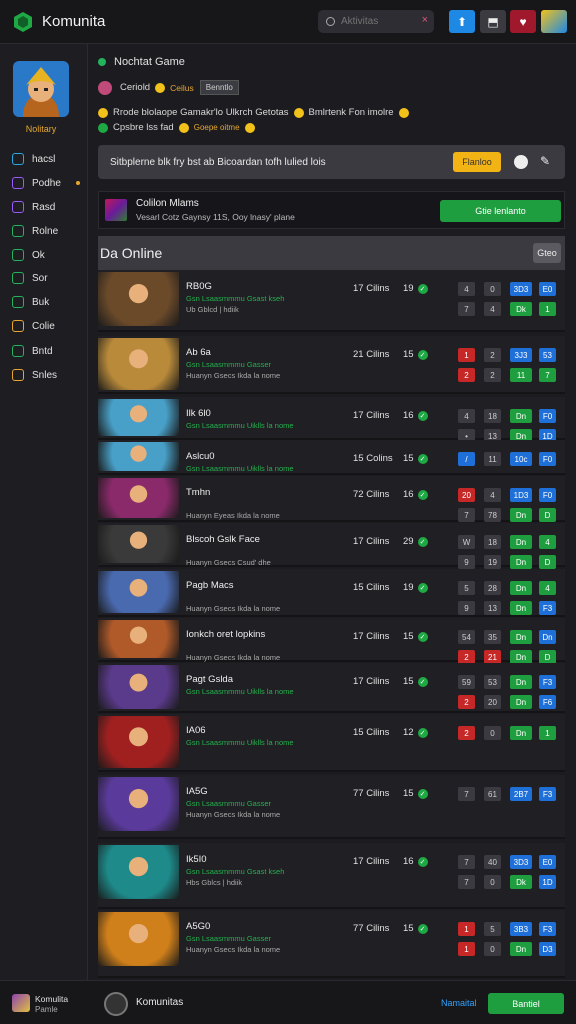 The image size is (576, 1024). I want to click on sidebar-item: Buk, so click(49, 302).